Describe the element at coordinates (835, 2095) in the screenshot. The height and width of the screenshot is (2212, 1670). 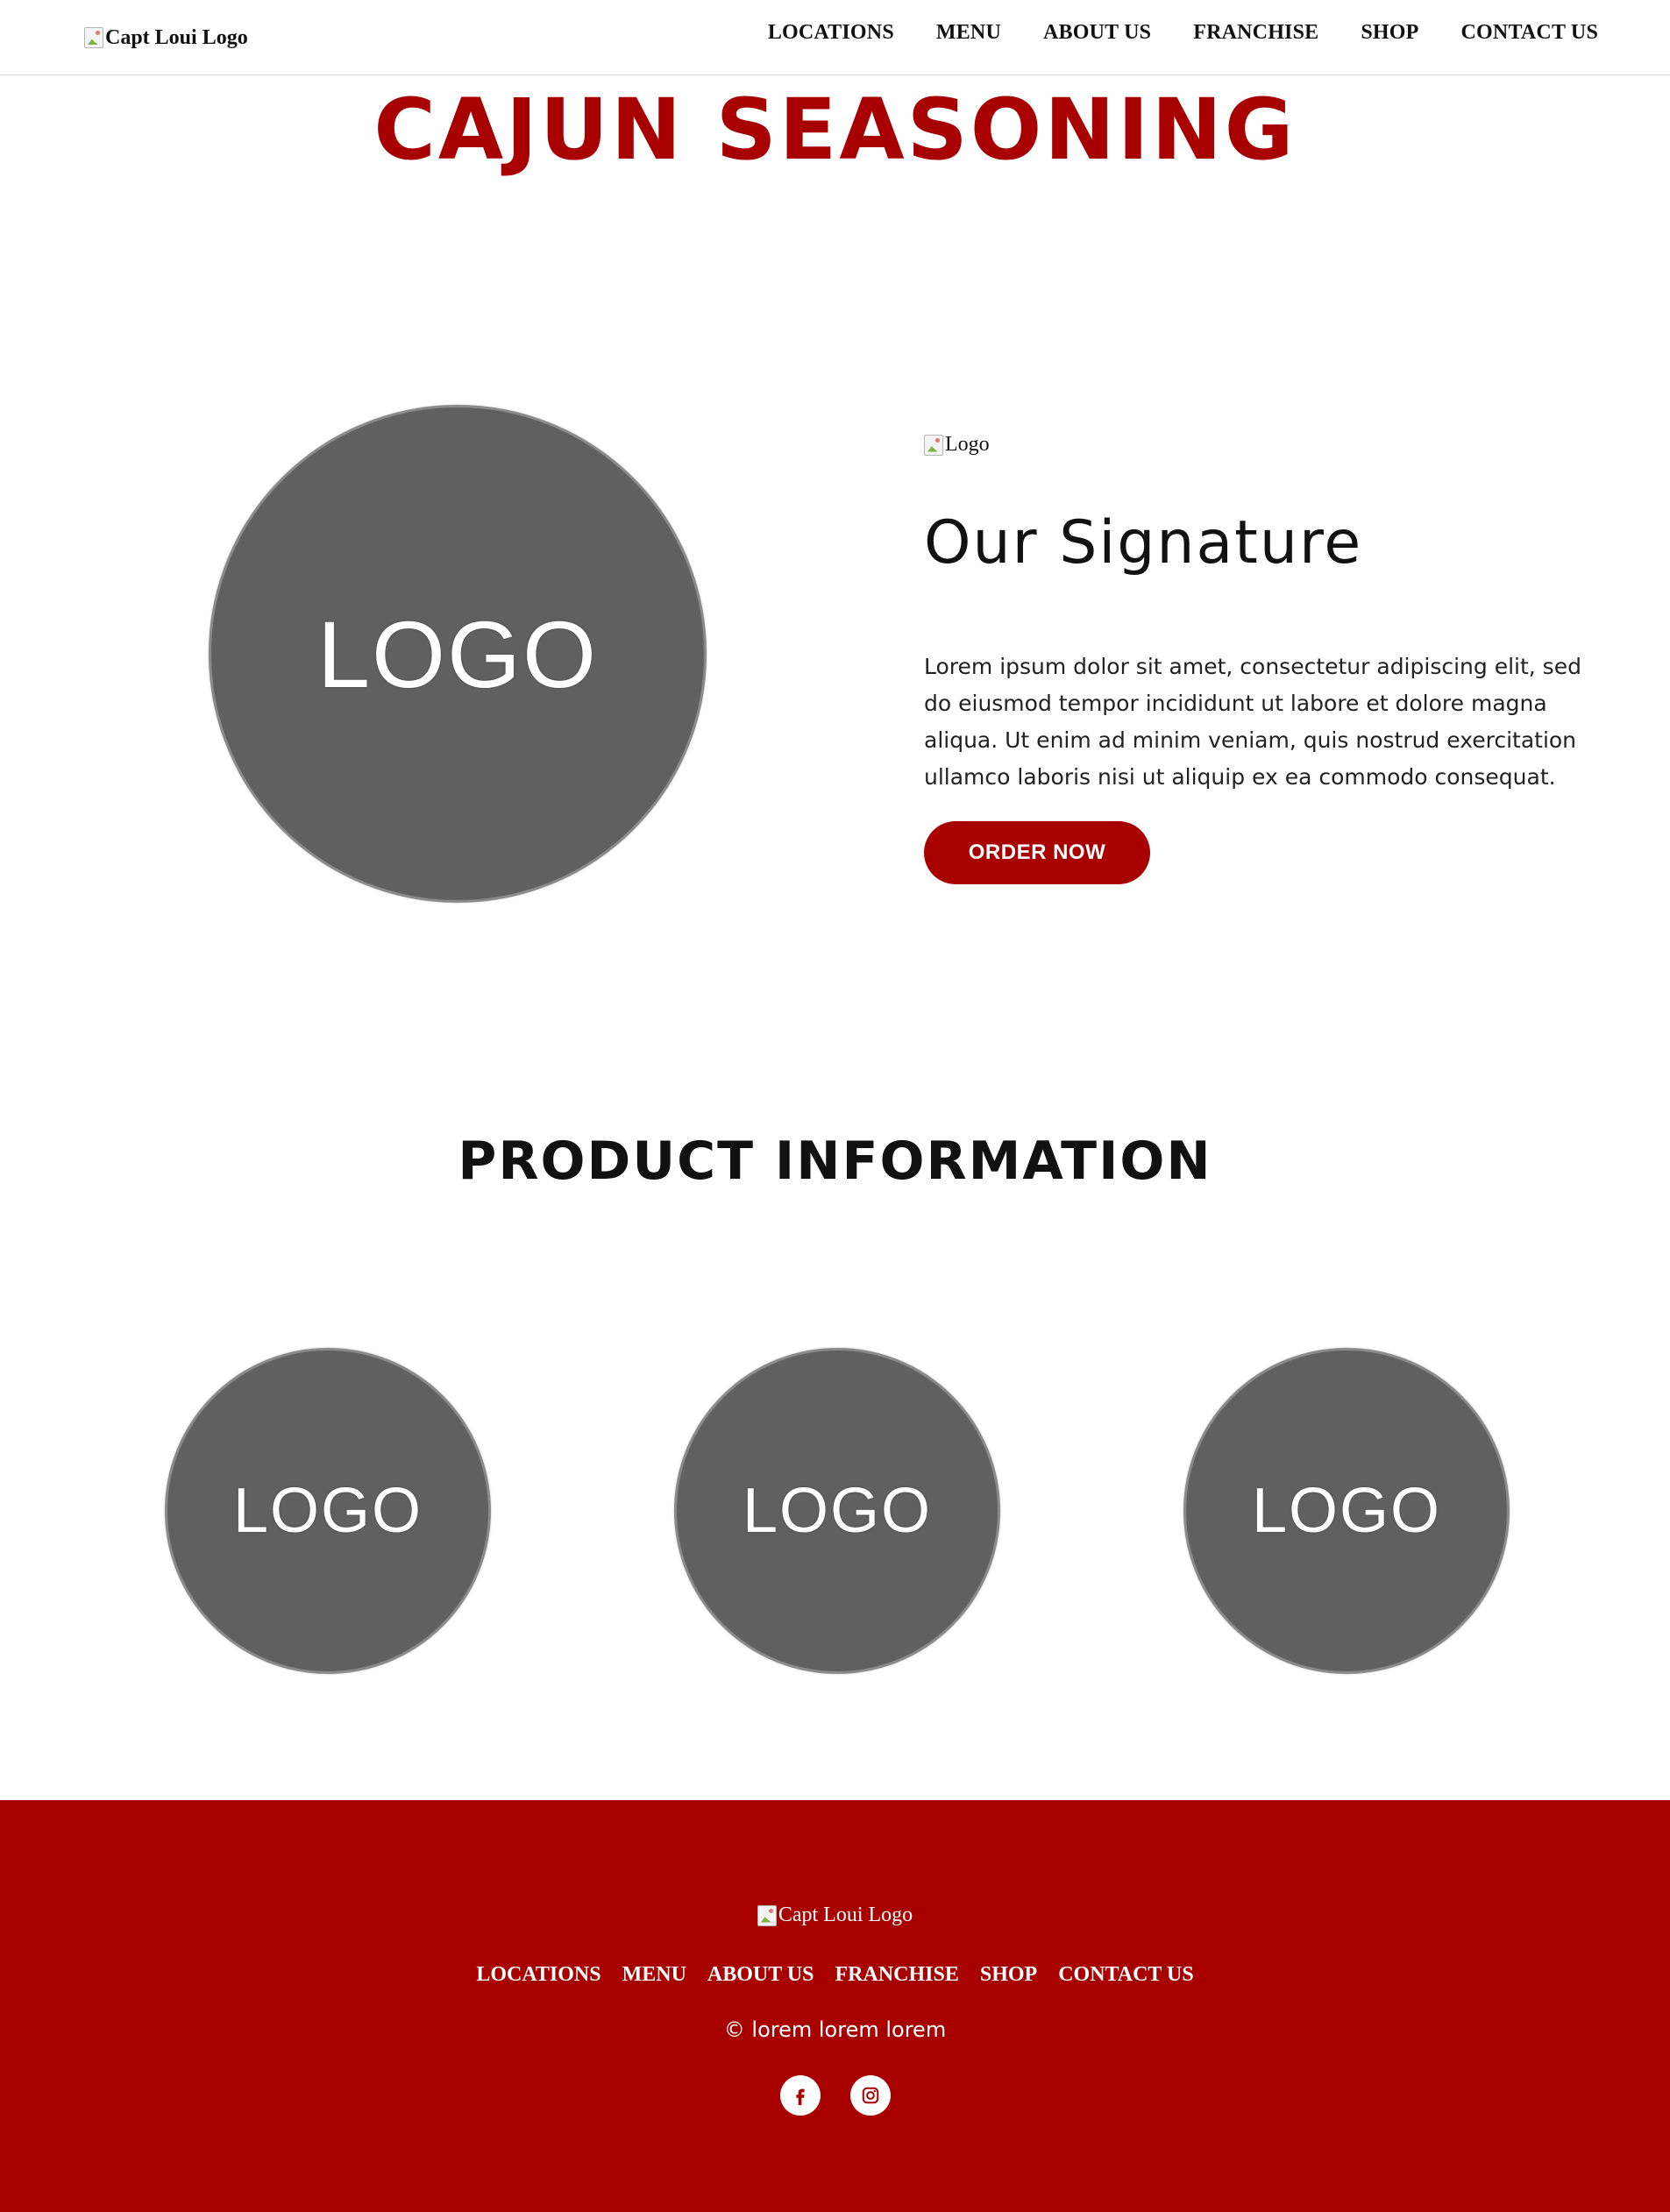
I see `social-links` at that location.